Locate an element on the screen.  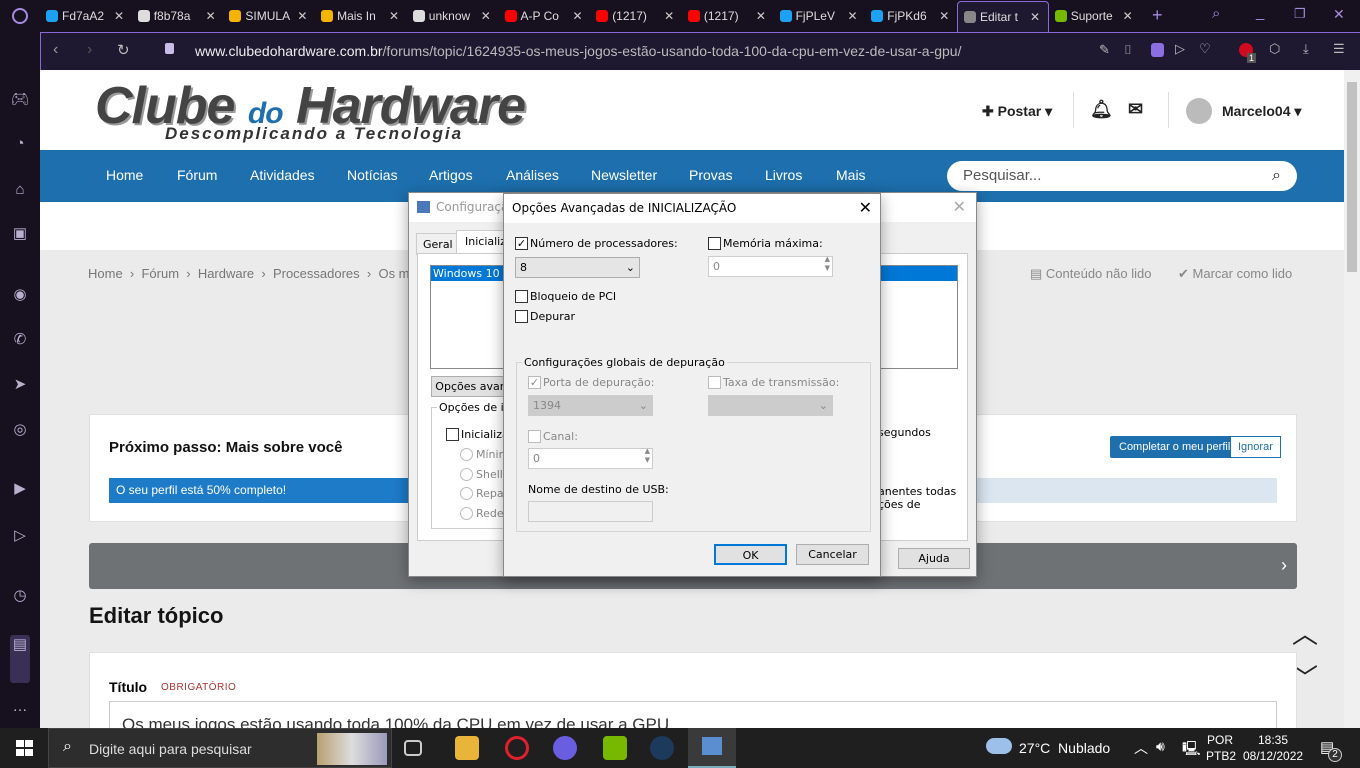
history-icon: ◷ is located at coordinates (20, 596).